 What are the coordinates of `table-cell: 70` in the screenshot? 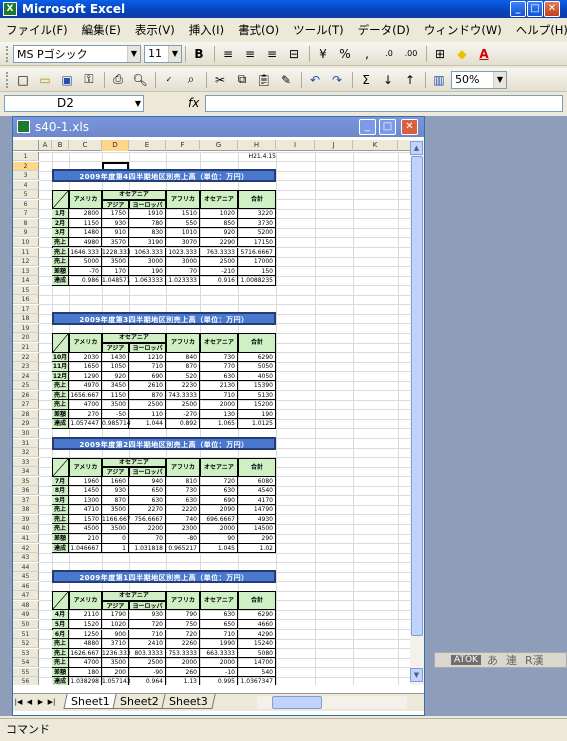 It's located at (183, 271).